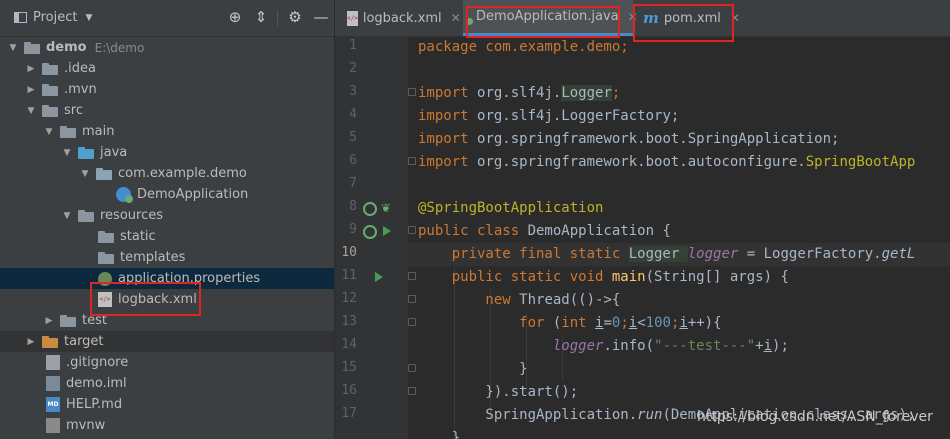 The height and width of the screenshot is (439, 950). I want to click on tree-item-label: logback.xml, so click(157, 299).